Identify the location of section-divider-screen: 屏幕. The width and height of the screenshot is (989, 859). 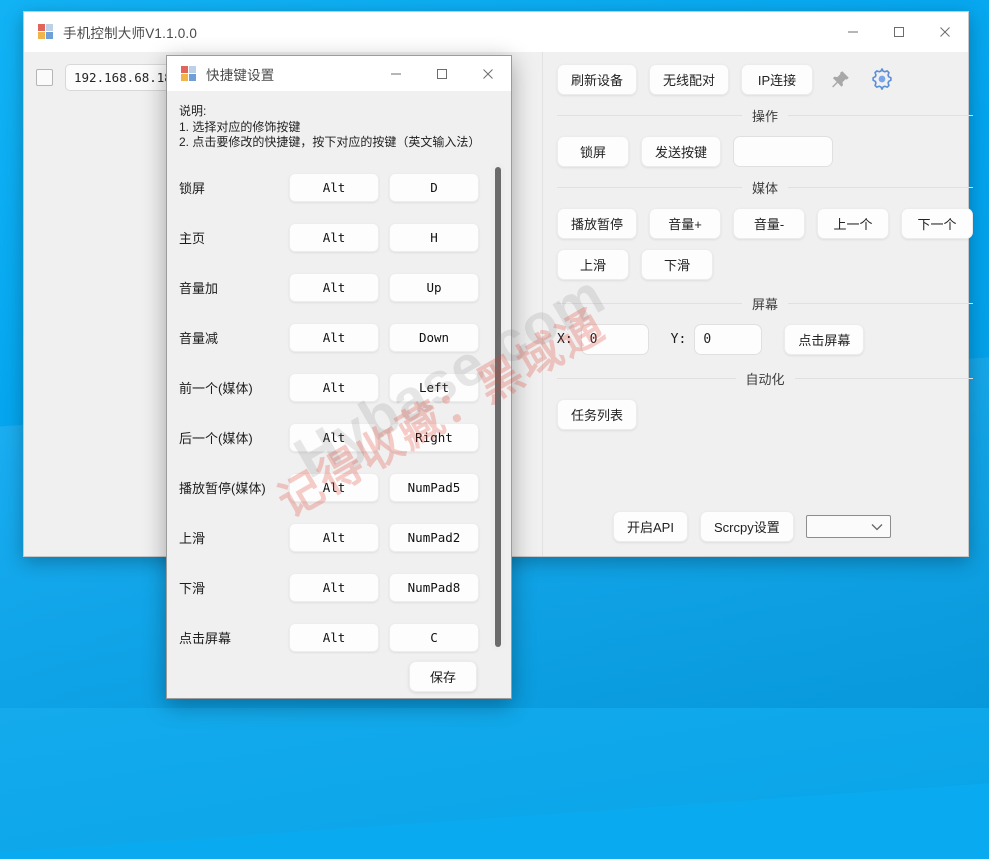
(765, 303).